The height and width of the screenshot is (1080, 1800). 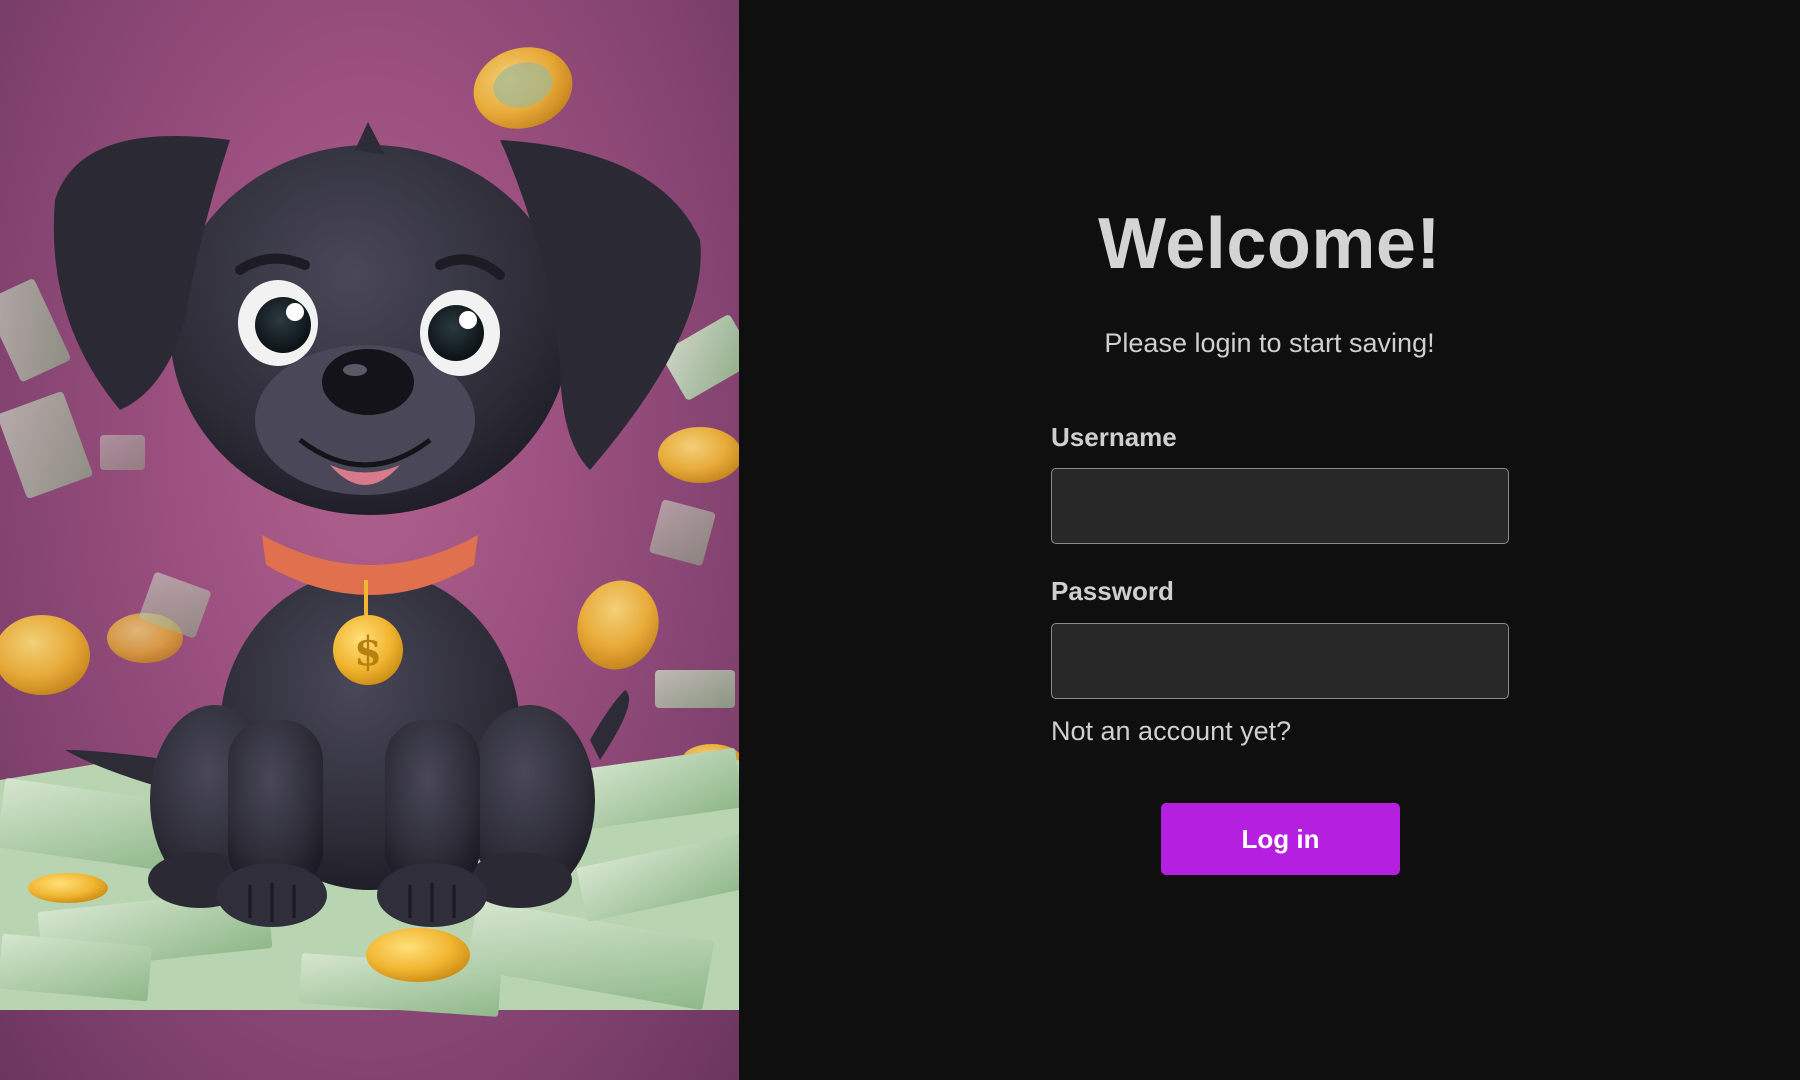 What do you see at coordinates (1269, 343) in the screenshot?
I see `page-subtitle: Please login to start saving!` at bounding box center [1269, 343].